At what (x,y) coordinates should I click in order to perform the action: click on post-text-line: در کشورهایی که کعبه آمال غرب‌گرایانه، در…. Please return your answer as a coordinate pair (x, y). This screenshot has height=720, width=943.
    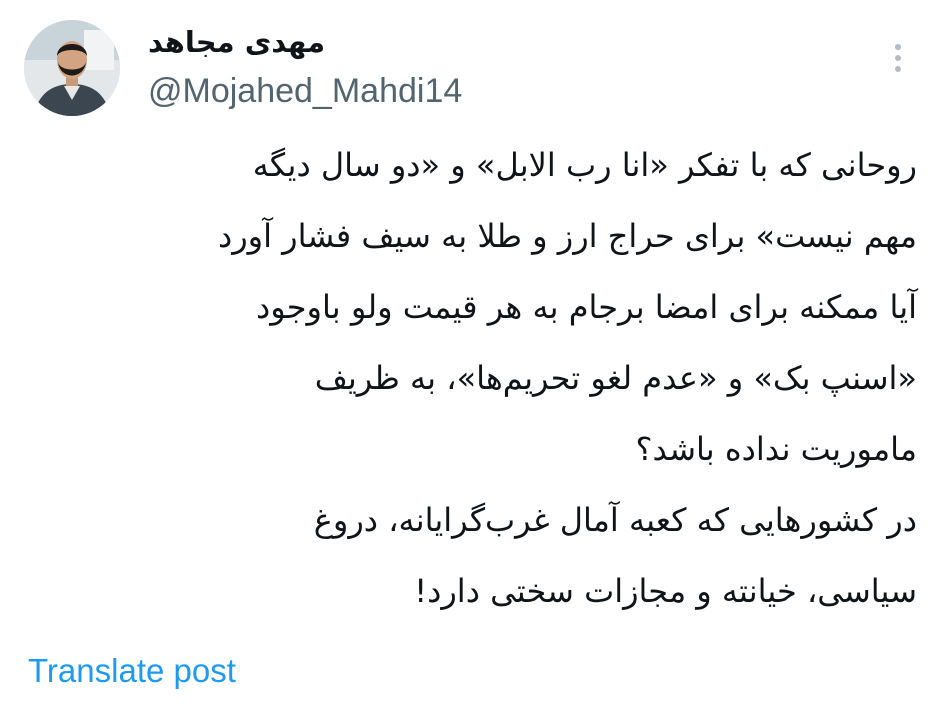
    Looking at the image, I should click on (615, 520).